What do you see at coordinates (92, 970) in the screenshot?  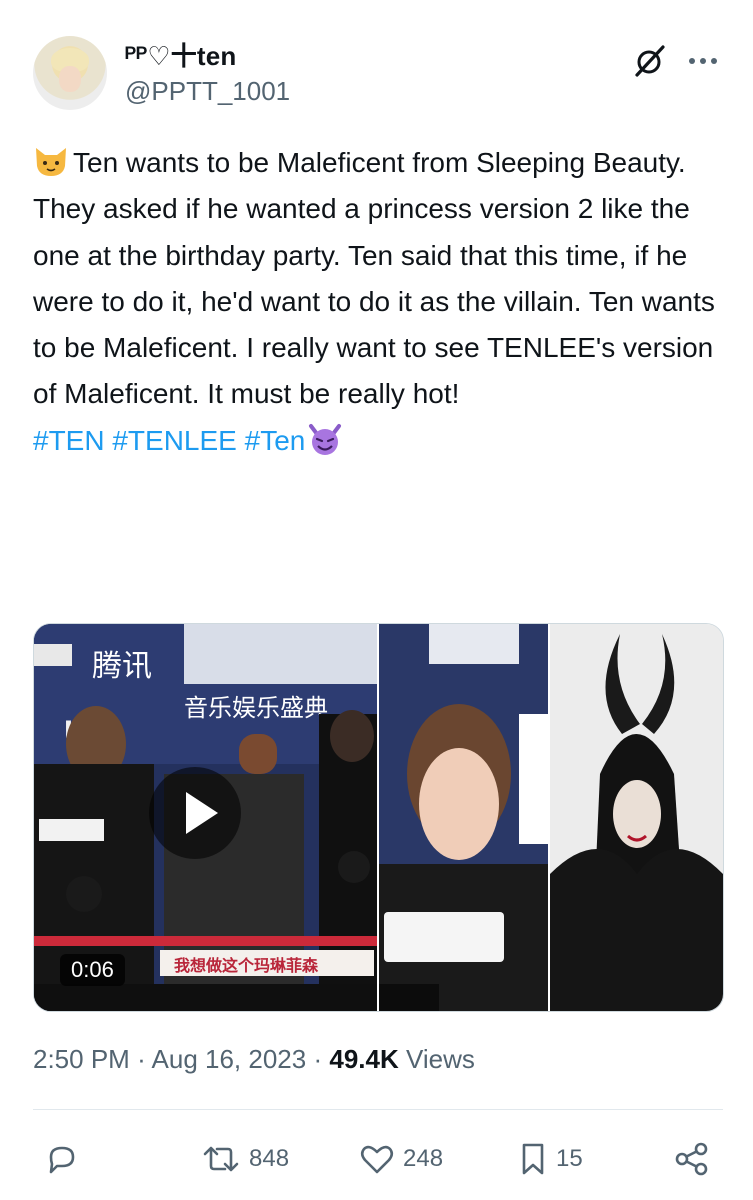 I see `video-duration: 0:06` at bounding box center [92, 970].